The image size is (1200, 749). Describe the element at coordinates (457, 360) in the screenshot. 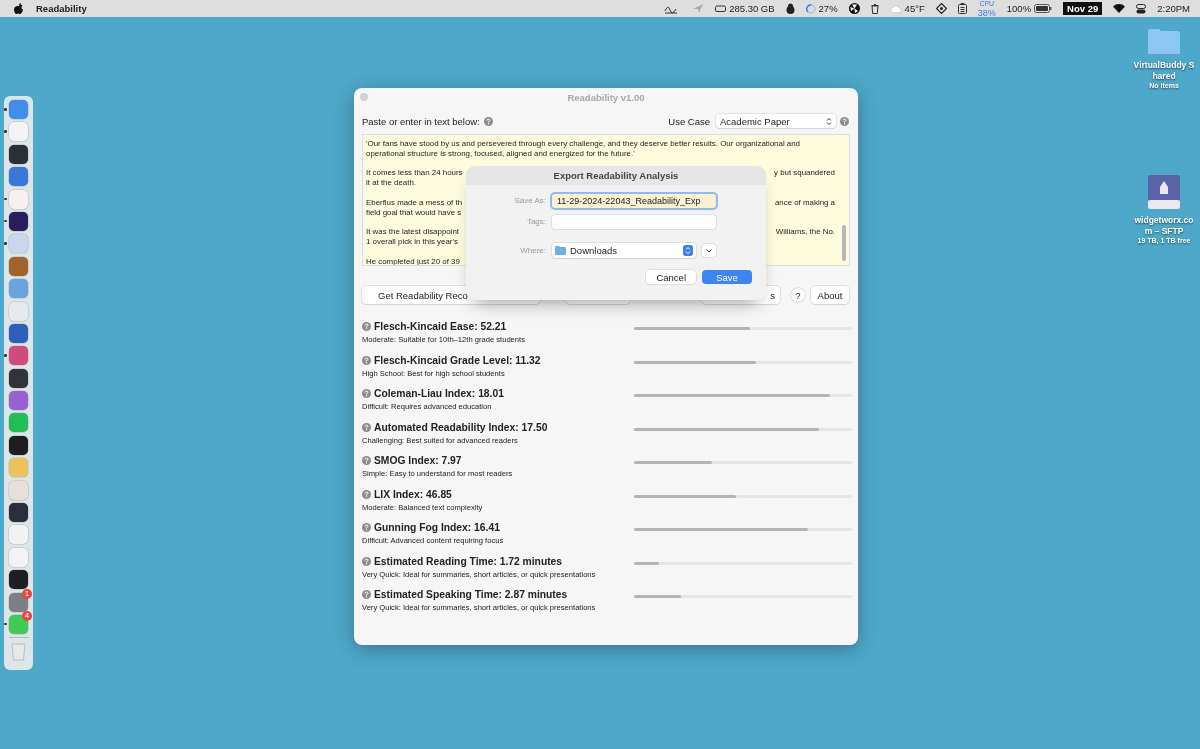

I see `metric-title: Flesch-Kincaid Grade Level: 11.32` at that location.